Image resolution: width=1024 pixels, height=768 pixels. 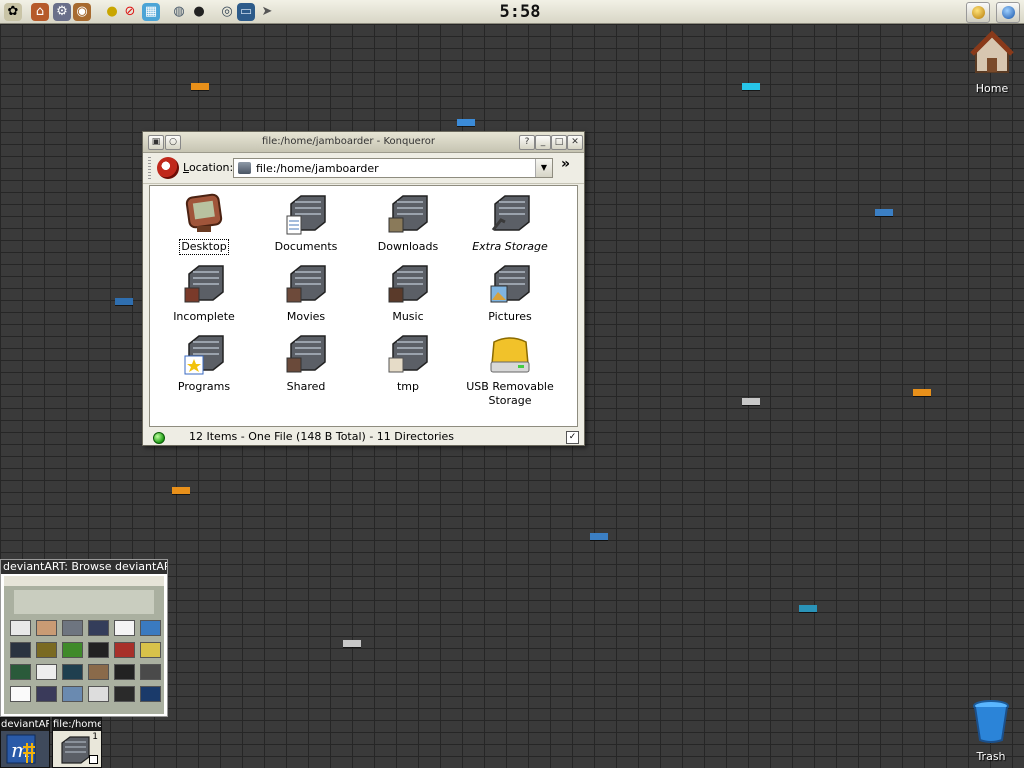 I want to click on file-item-shared: Shared, so click(x=306, y=363).